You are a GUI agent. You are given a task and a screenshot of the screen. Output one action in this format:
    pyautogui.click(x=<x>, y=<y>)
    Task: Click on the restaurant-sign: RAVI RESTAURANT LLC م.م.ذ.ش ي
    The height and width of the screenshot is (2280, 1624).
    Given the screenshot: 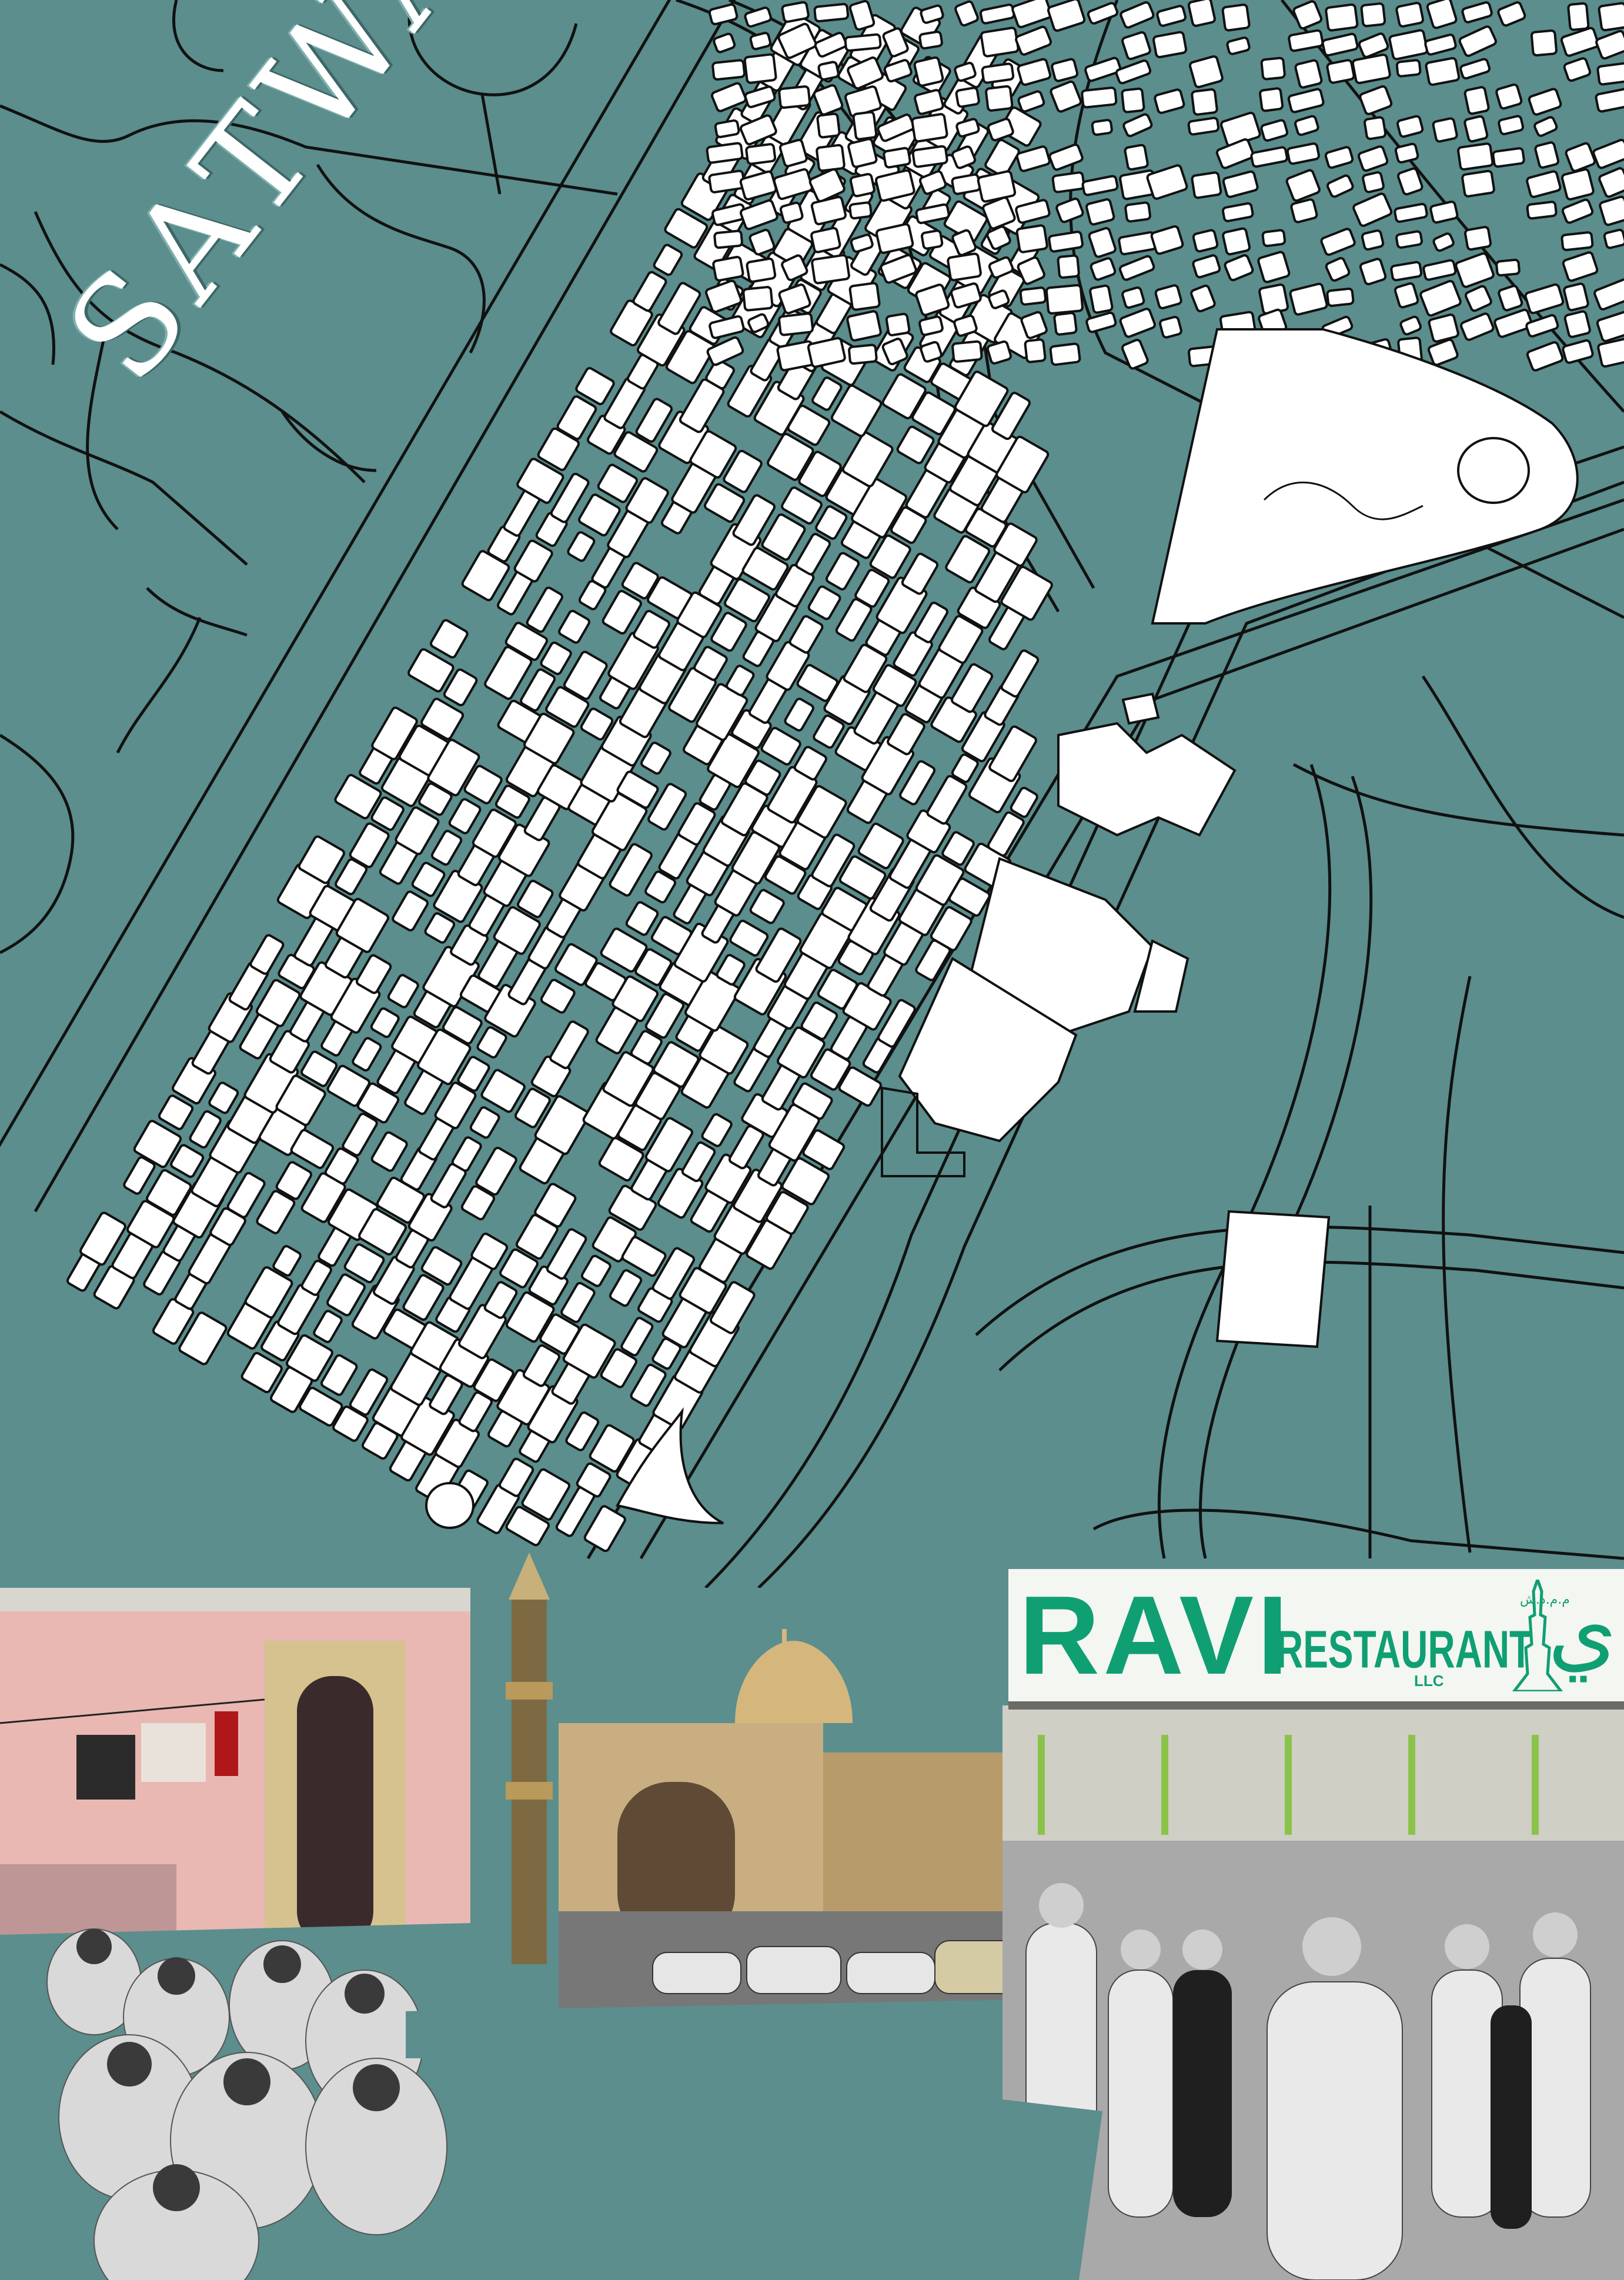 What is the action you would take?
    pyautogui.click(x=1316, y=1639)
    